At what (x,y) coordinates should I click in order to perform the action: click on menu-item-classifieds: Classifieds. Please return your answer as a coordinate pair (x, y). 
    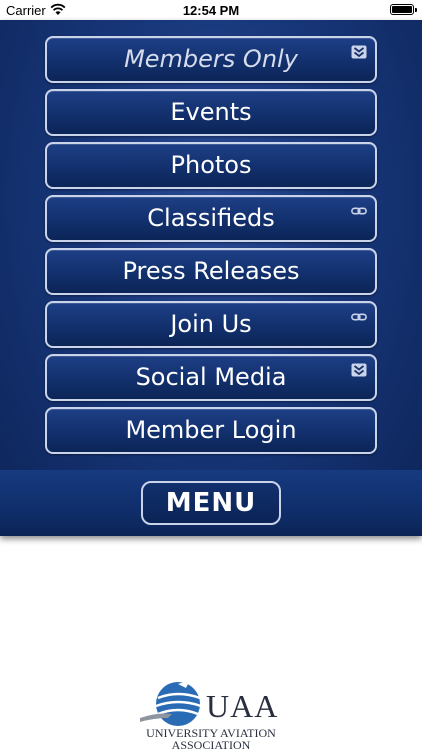
    Looking at the image, I should click on (211, 218).